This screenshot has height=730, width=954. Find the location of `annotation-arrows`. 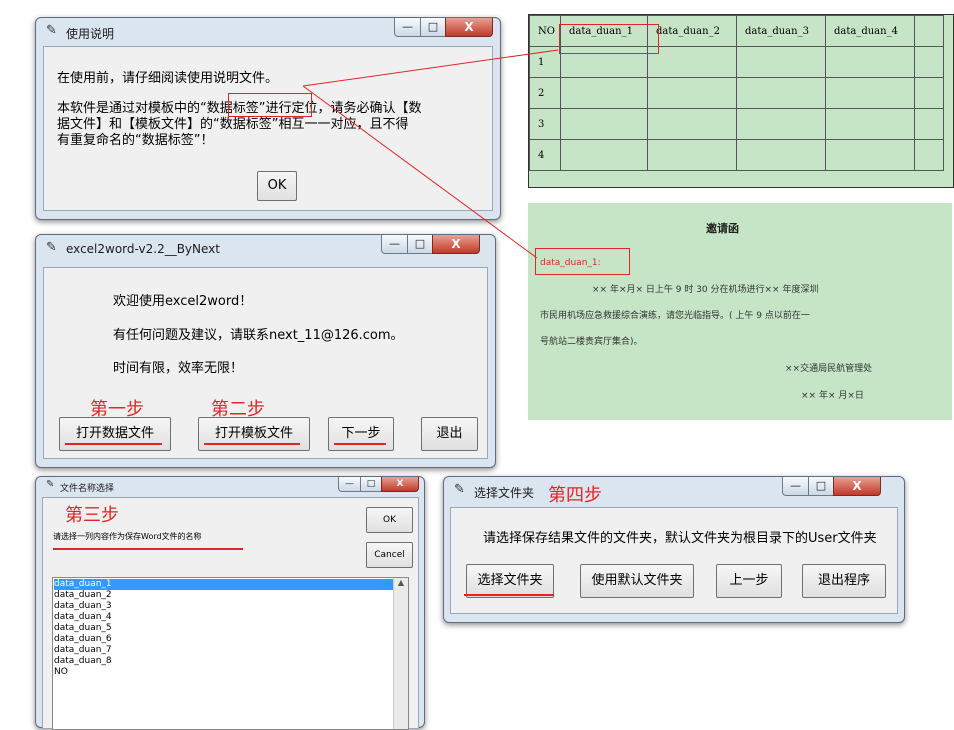

annotation-arrows is located at coordinates (430, 154).